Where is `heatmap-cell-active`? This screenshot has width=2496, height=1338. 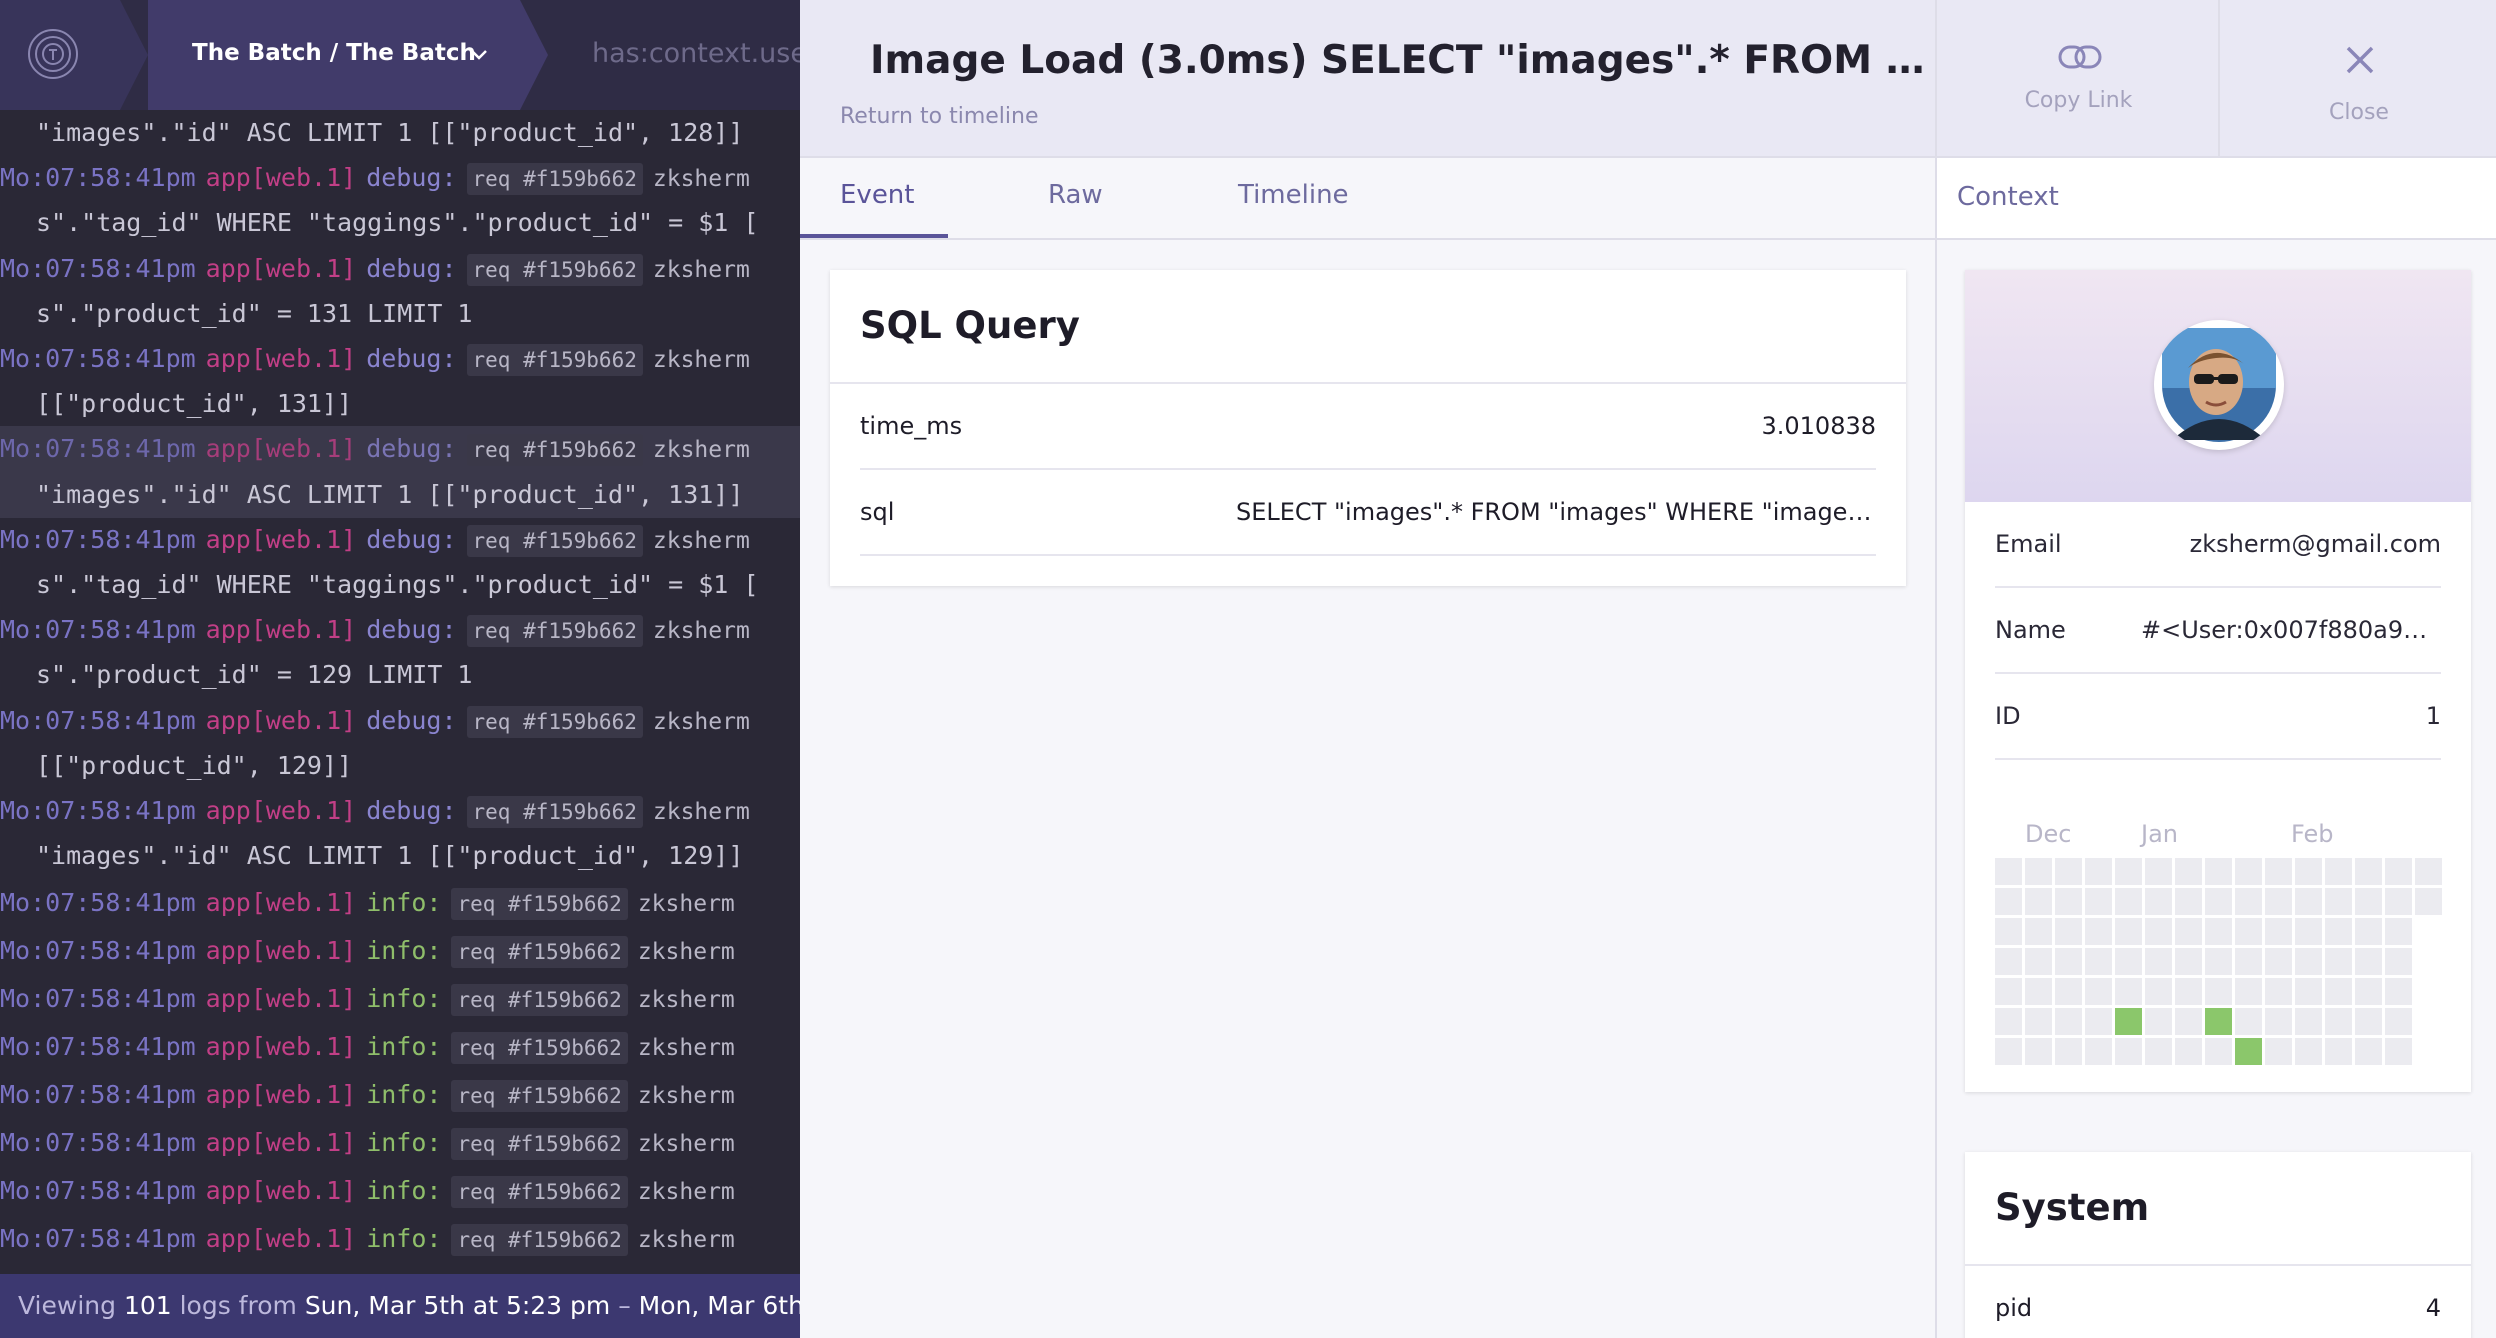
heatmap-cell-active is located at coordinates (2248, 1051).